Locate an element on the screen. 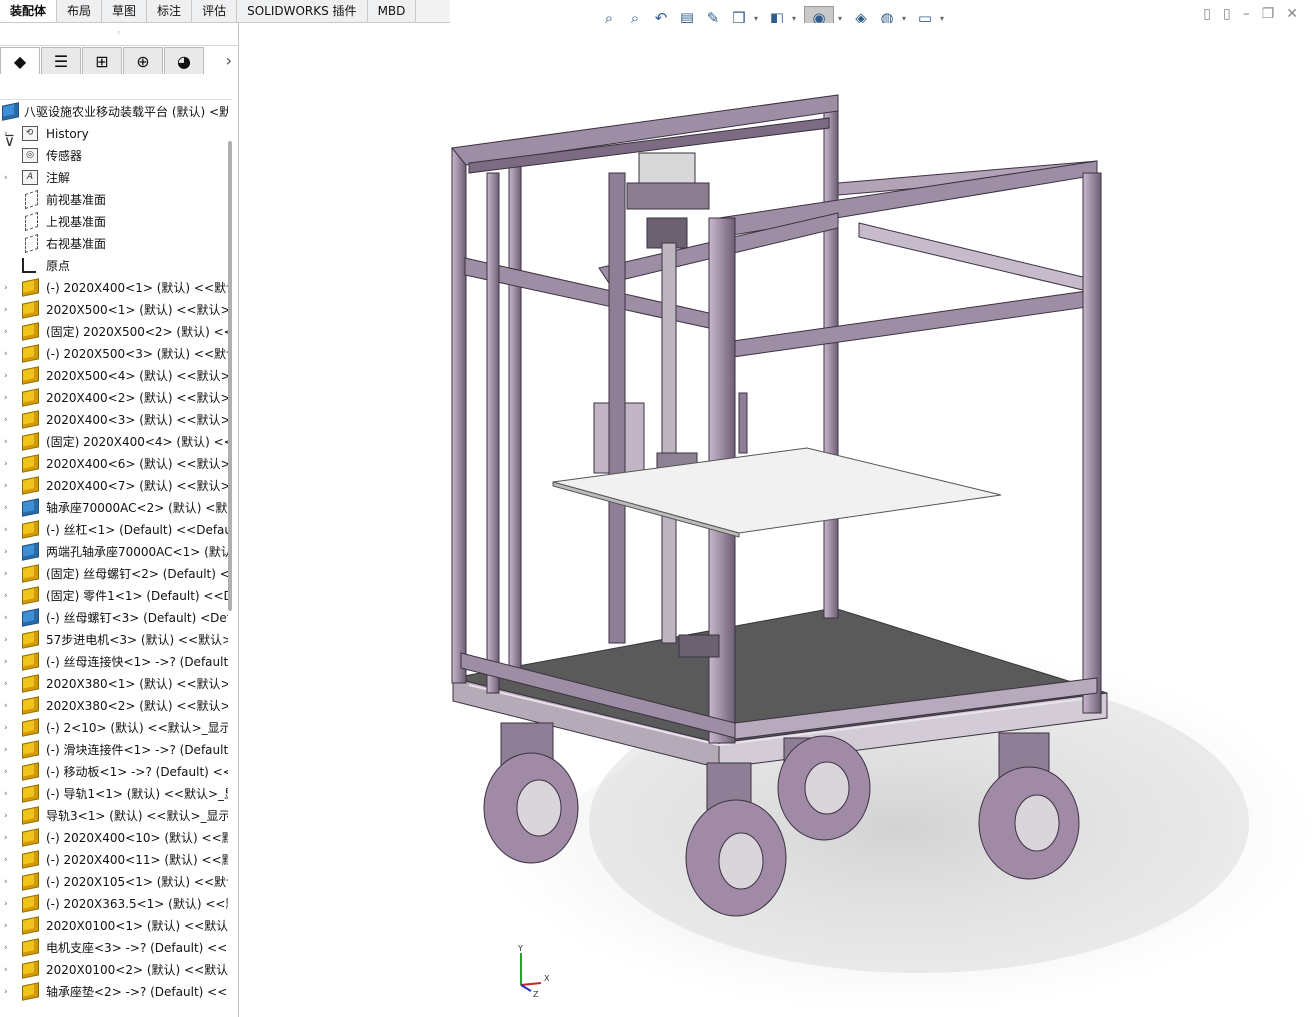  tree-item: › (固定) 2020X500<2> (默认) << is located at coordinates (114, 332).